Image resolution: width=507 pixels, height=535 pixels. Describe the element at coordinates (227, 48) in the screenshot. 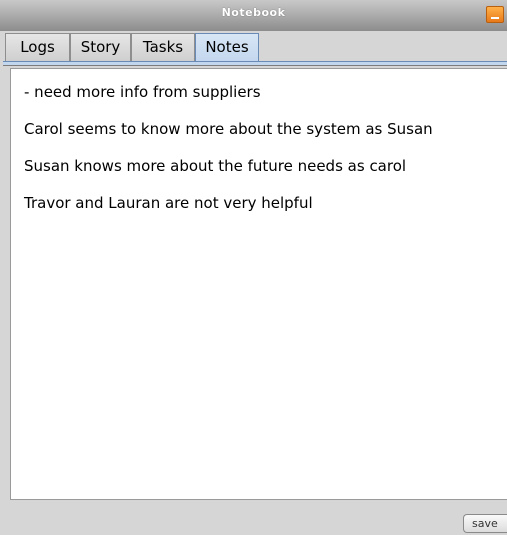

I see `tab-notes: Notes` at that location.